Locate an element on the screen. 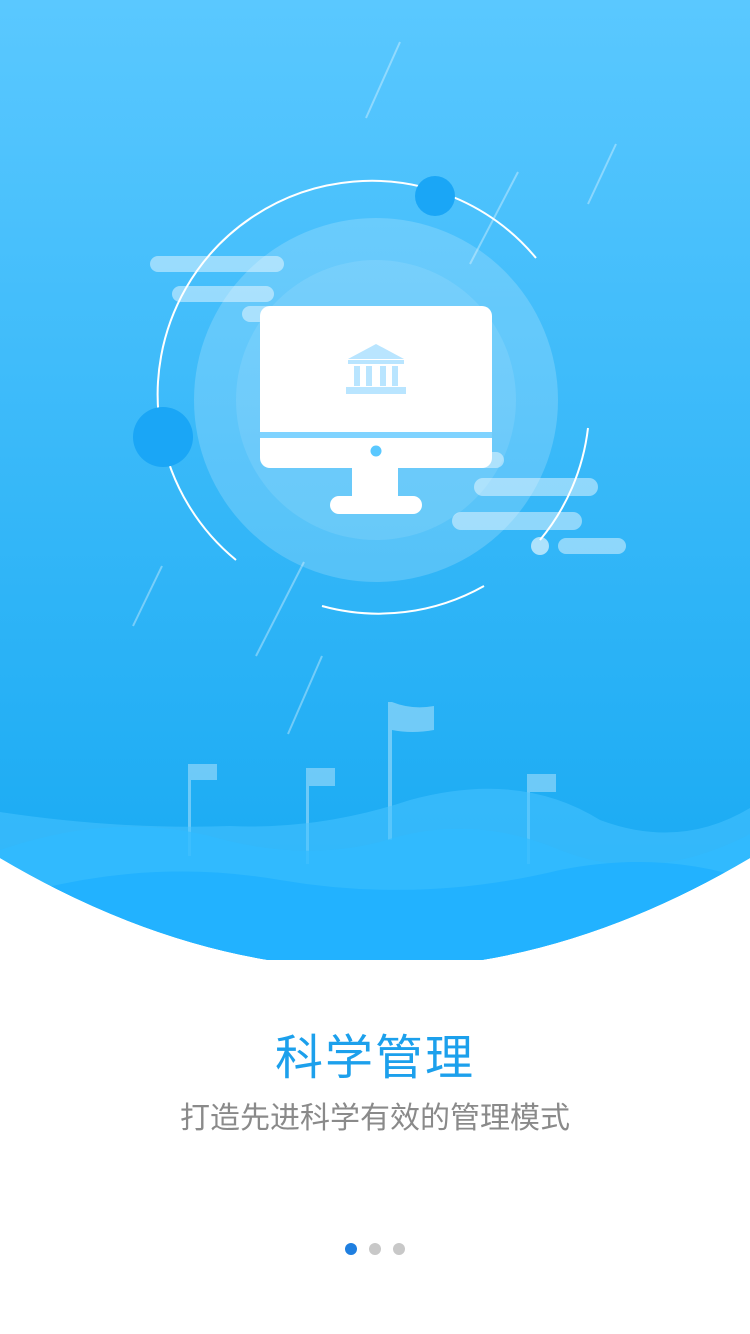  page-indicator is located at coordinates (375, 1249).